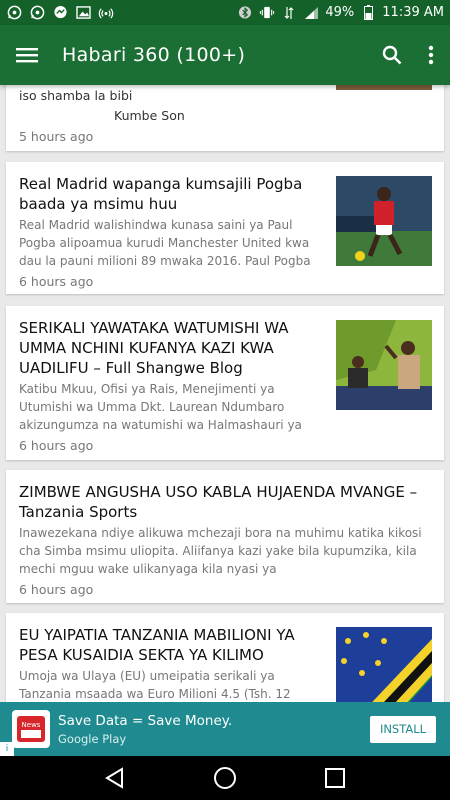 The width and height of the screenshot is (450, 800). I want to click on card-excerpt-signature: Kumbe Son, so click(149, 115).